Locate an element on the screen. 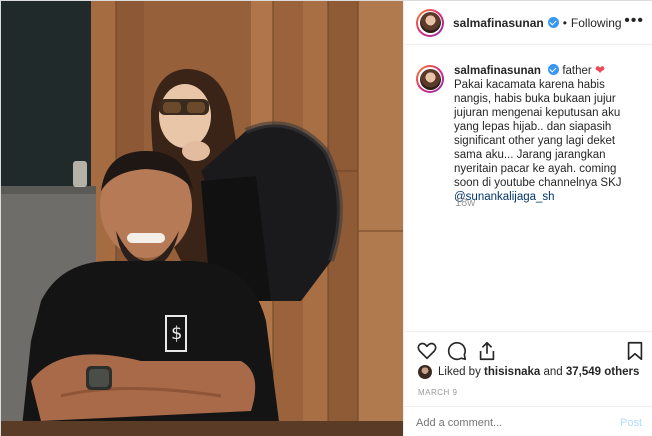 The height and width of the screenshot is (436, 652). like-heart-icon is located at coordinates (427, 351).